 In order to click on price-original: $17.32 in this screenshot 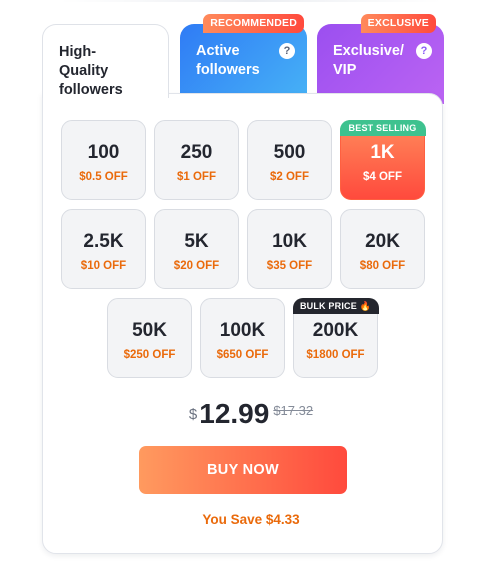, I will do `click(293, 410)`.